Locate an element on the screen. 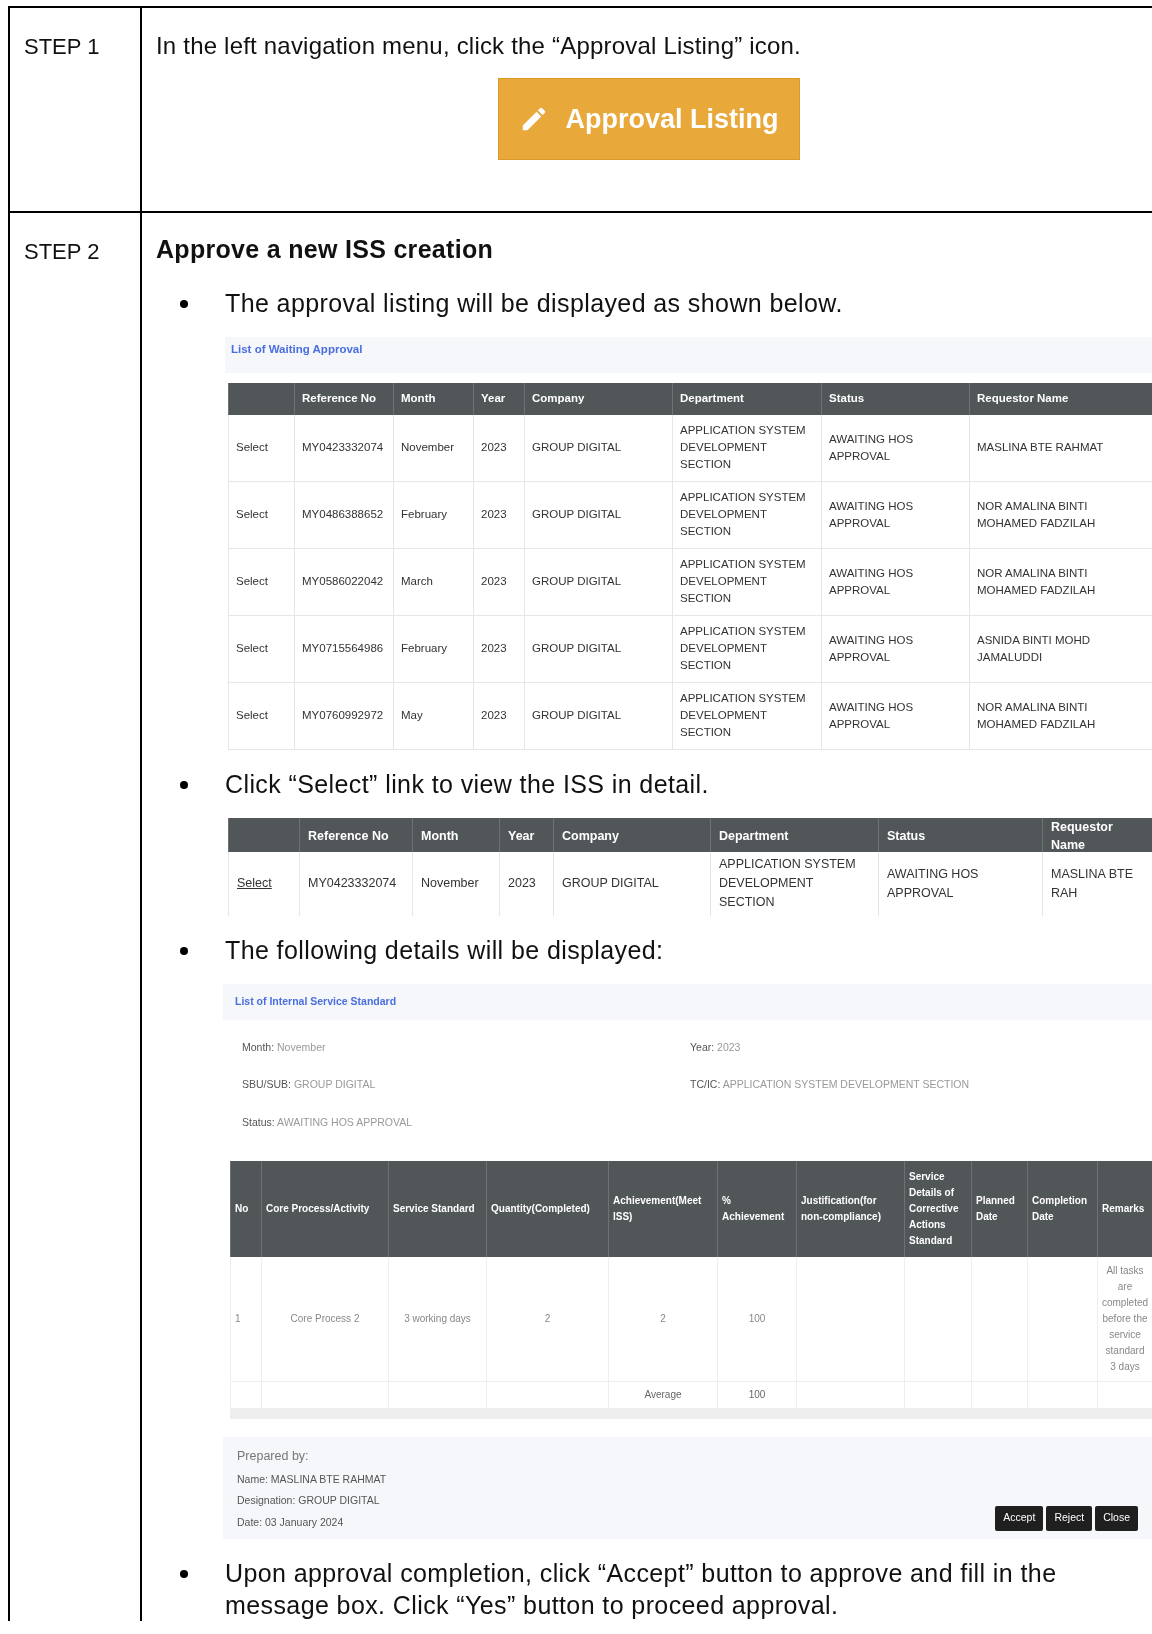  table-cell: MY0760992972 is located at coordinates (343, 715).